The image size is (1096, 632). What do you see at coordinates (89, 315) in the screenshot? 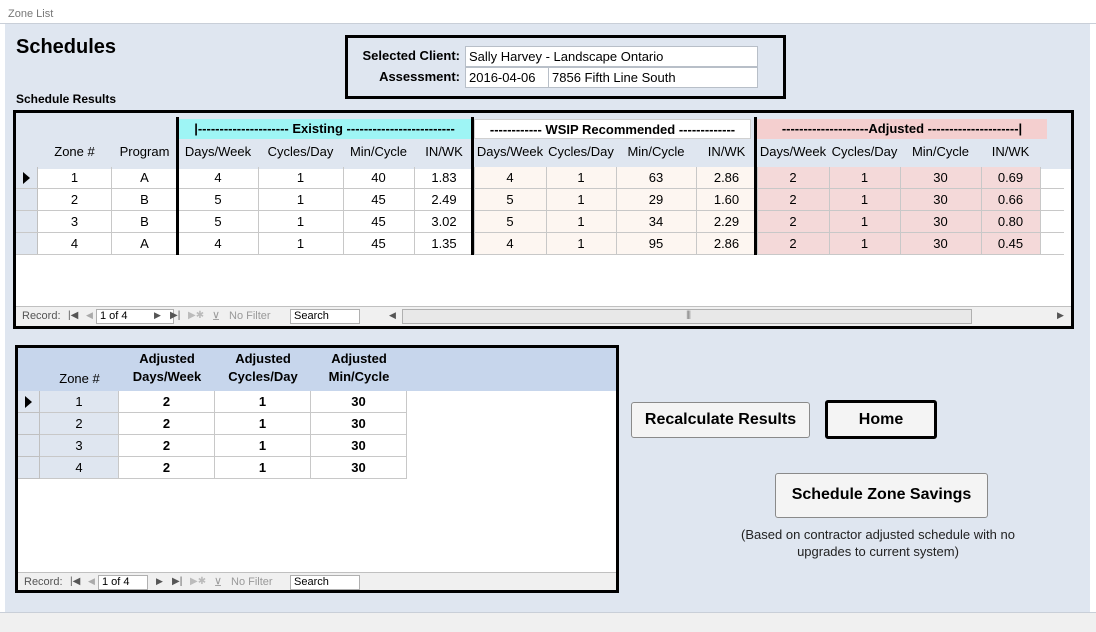
I see `previous-record-icon: ◀` at bounding box center [89, 315].